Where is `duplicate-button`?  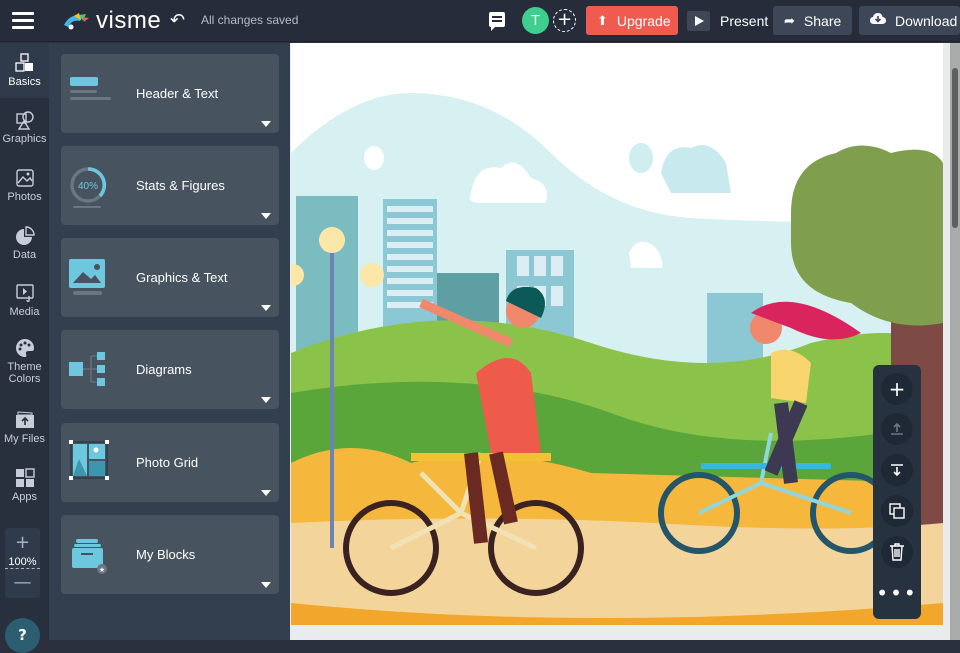 duplicate-button is located at coordinates (897, 511).